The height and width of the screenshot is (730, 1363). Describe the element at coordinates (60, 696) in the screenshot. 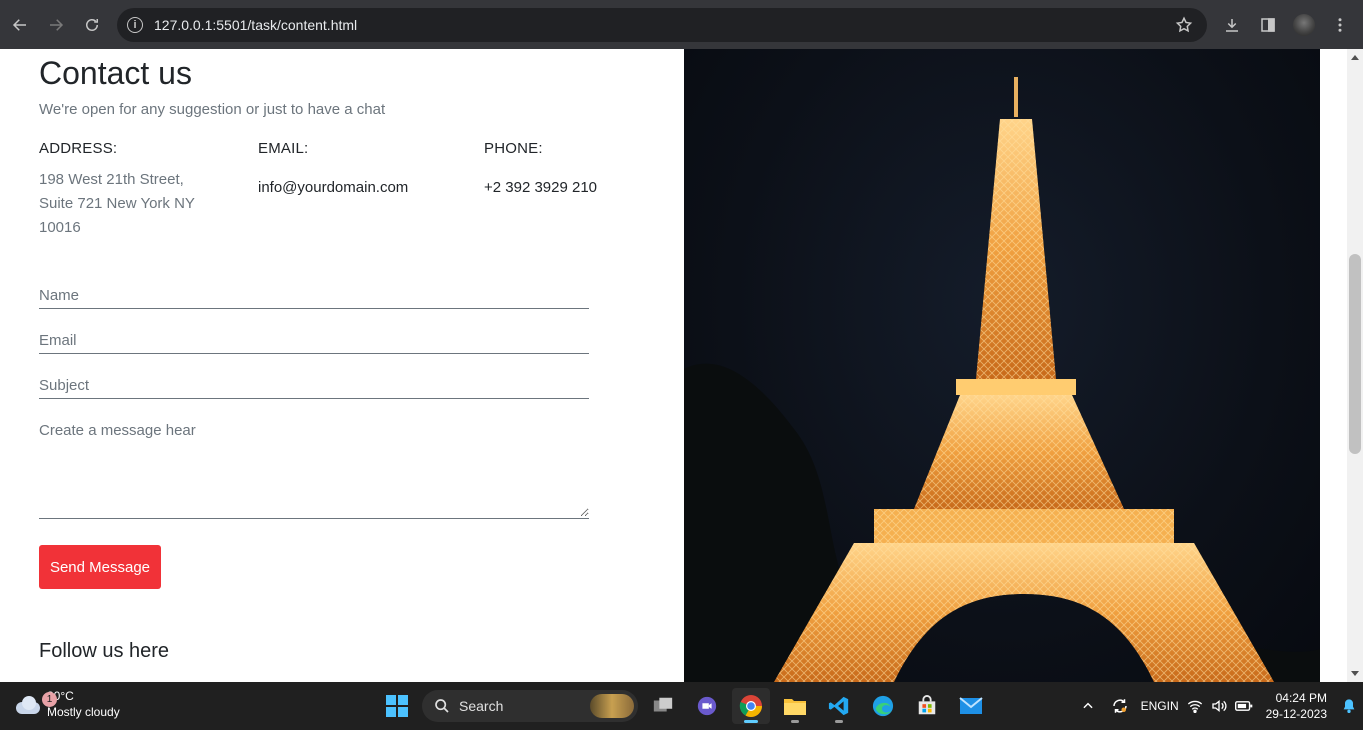

I see `temperature: 30°C` at that location.